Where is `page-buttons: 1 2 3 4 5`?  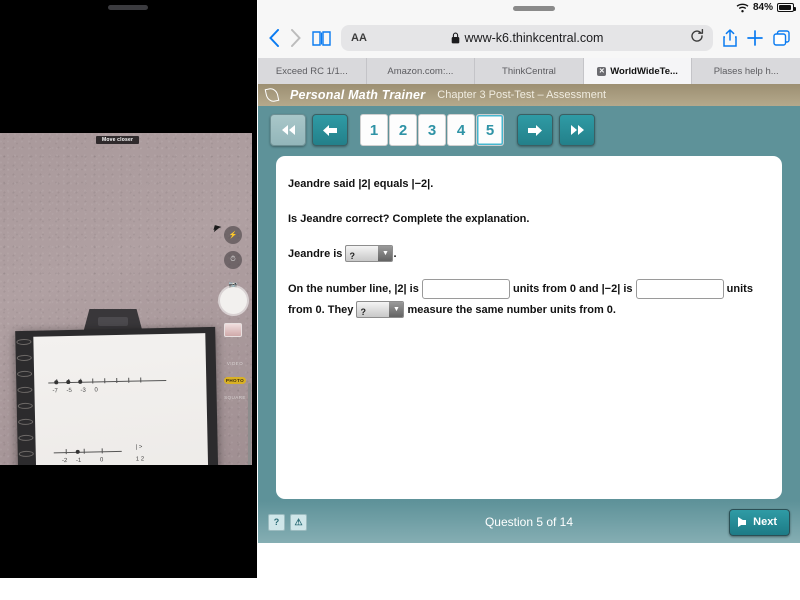
page-buttons: 1 2 3 4 5 is located at coordinates (432, 130).